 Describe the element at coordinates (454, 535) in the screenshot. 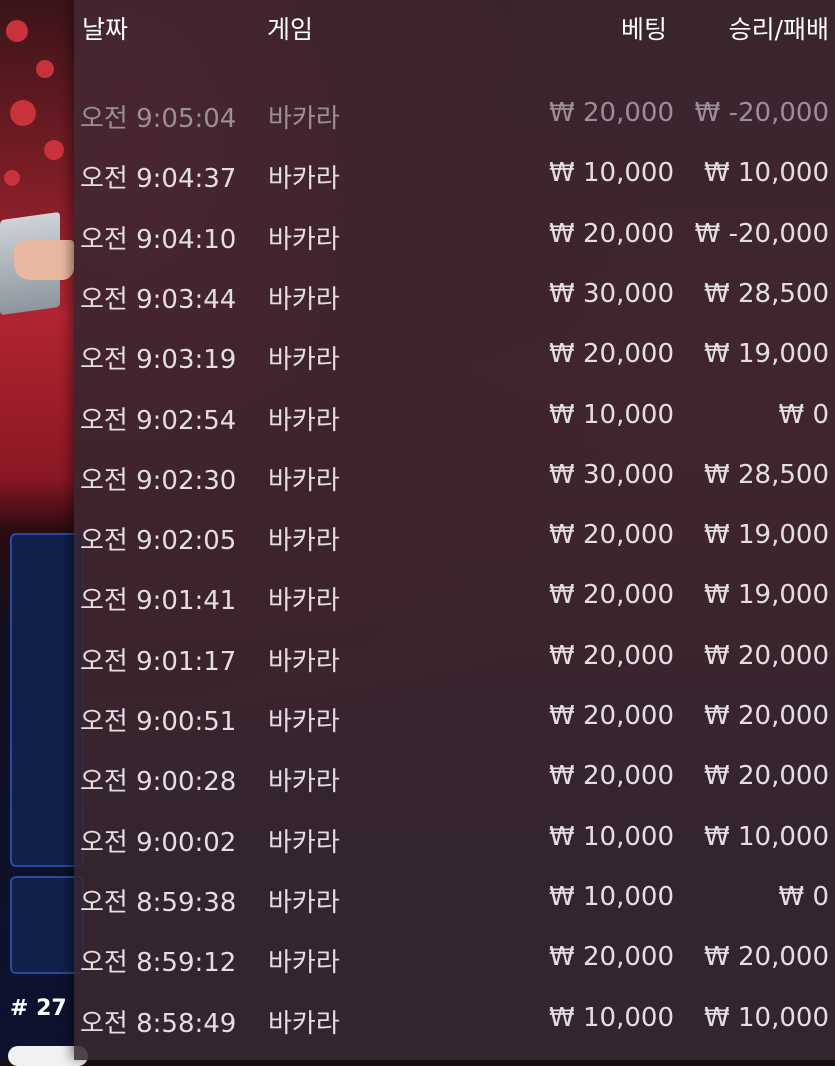

I see `history-row: 오전 9:02:05 바카라 ₩ 20,000 ₩ 19,000` at that location.